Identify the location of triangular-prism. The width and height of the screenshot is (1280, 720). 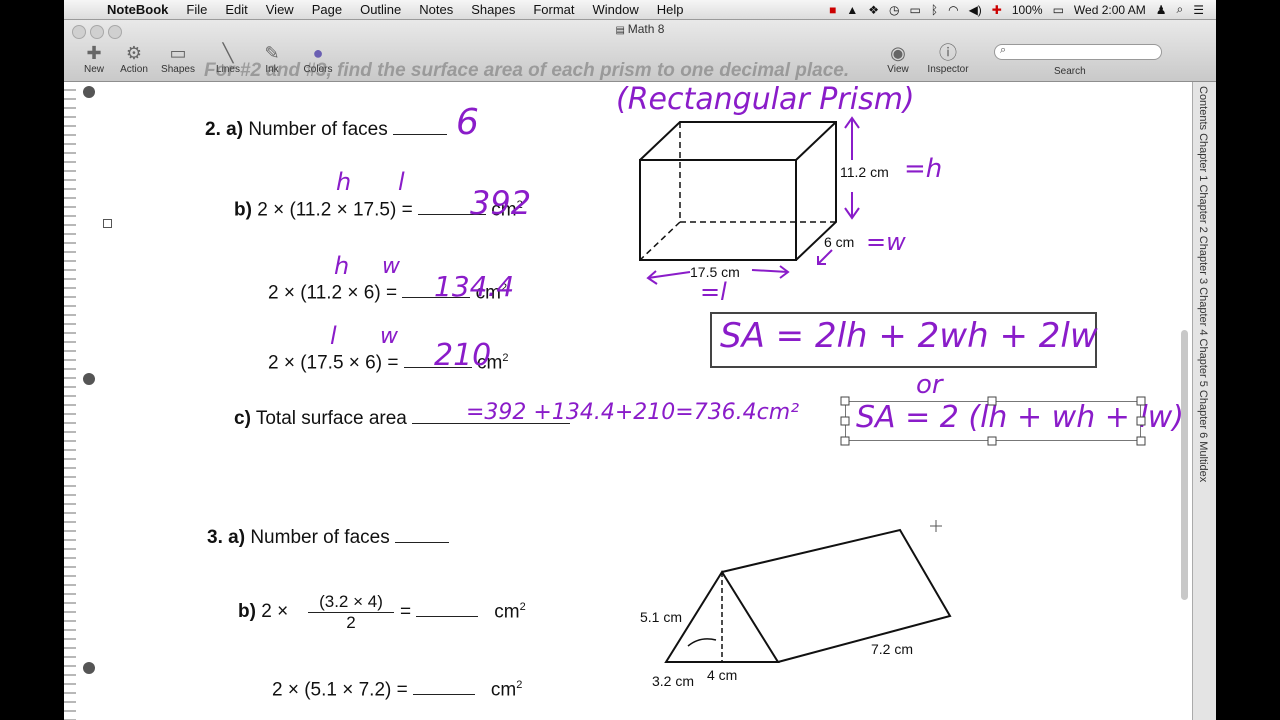
(808, 595).